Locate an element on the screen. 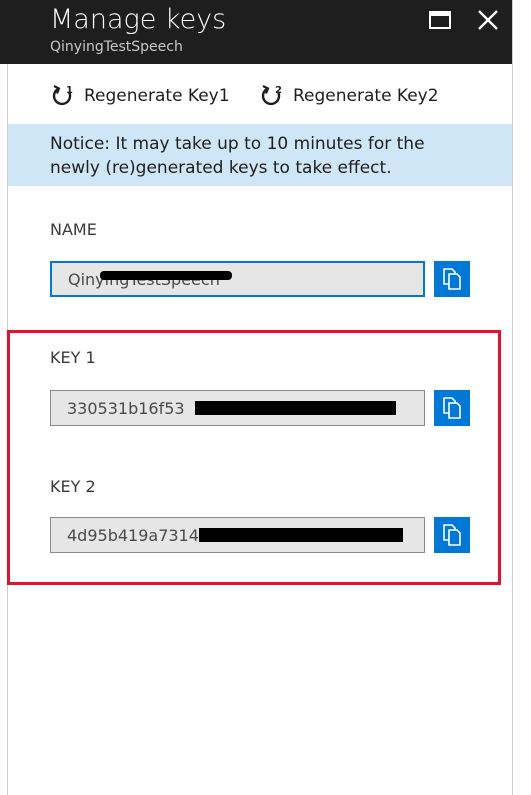  regenerate-key2-button: 2 Regenerate Key2 is located at coordinates (349, 96).